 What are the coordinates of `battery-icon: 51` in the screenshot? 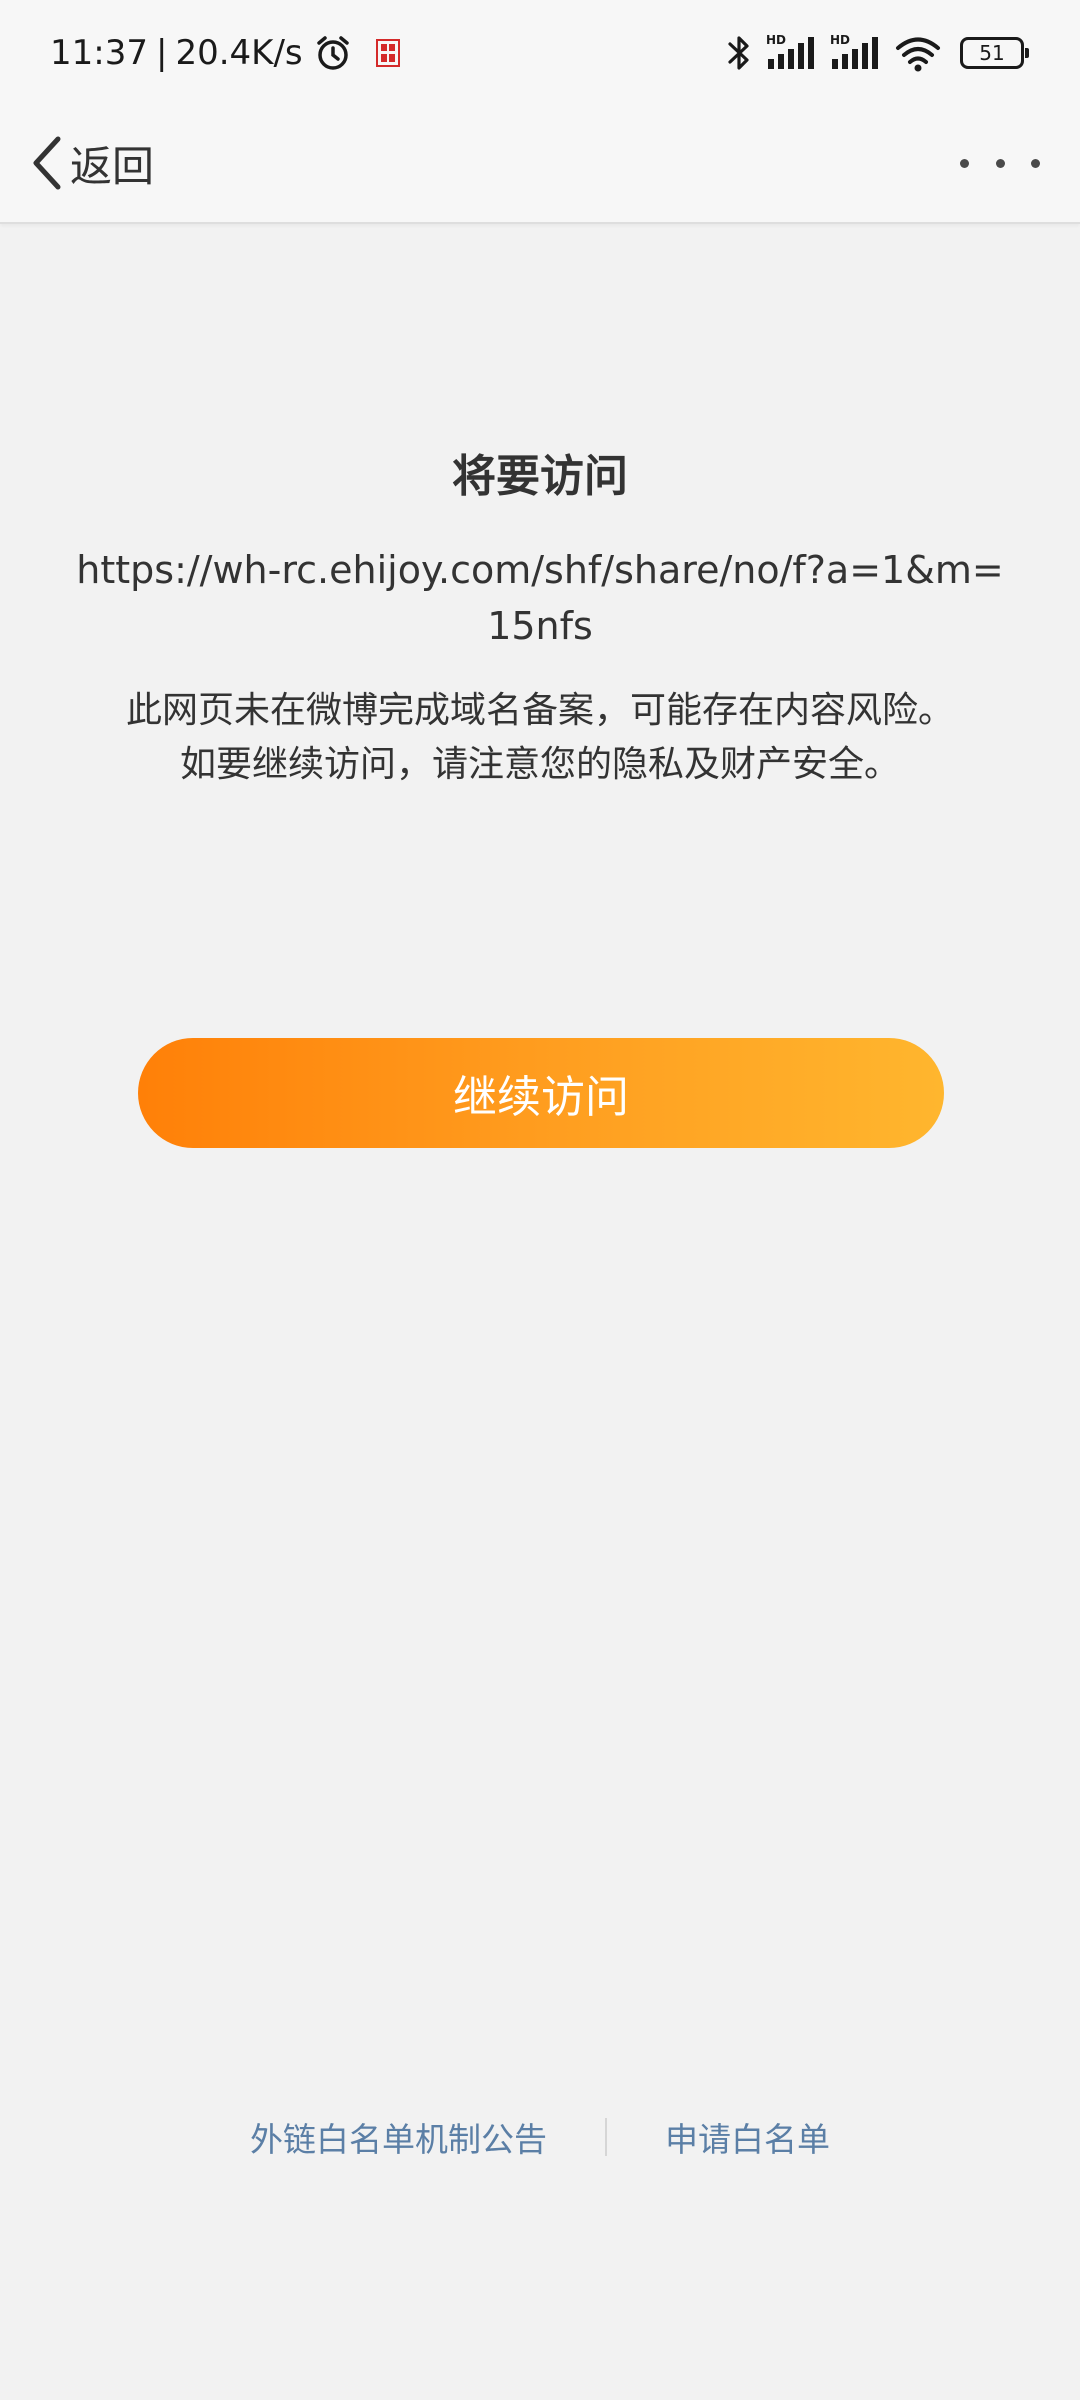 It's located at (994, 53).